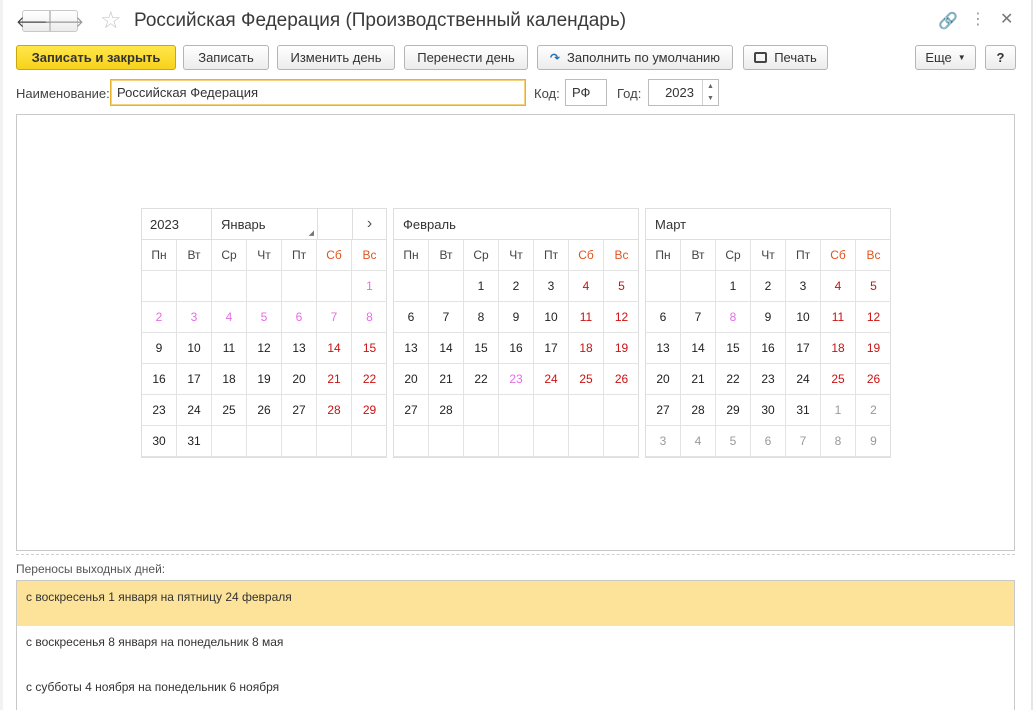 The image size is (1033, 716). I want to click on splitter, so click(515, 554).